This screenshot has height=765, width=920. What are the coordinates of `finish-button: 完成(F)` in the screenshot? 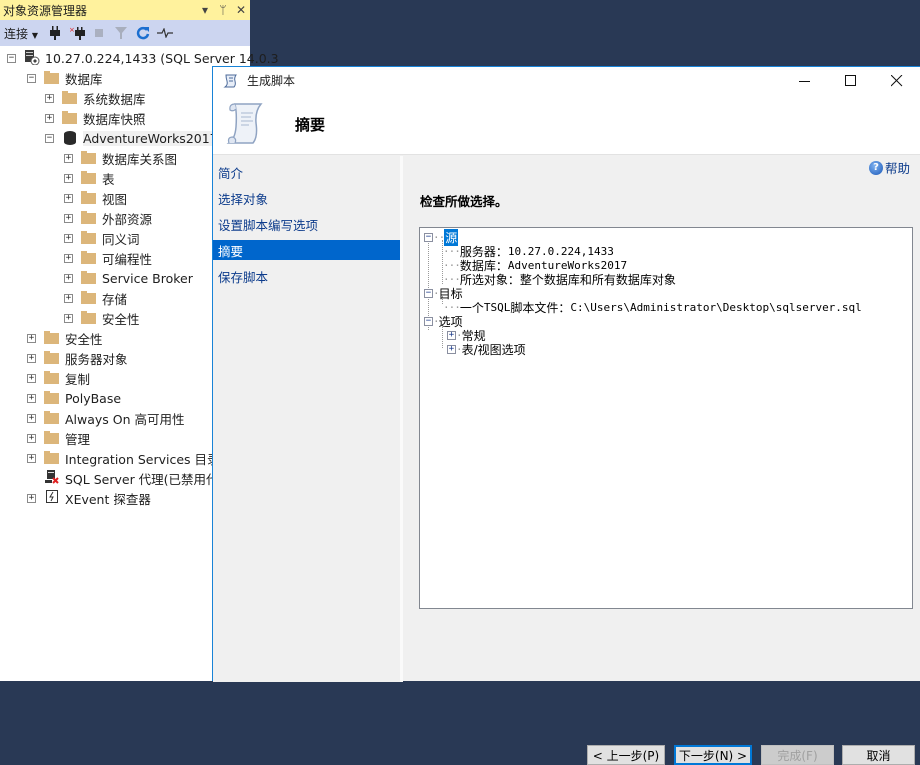 It's located at (797, 755).